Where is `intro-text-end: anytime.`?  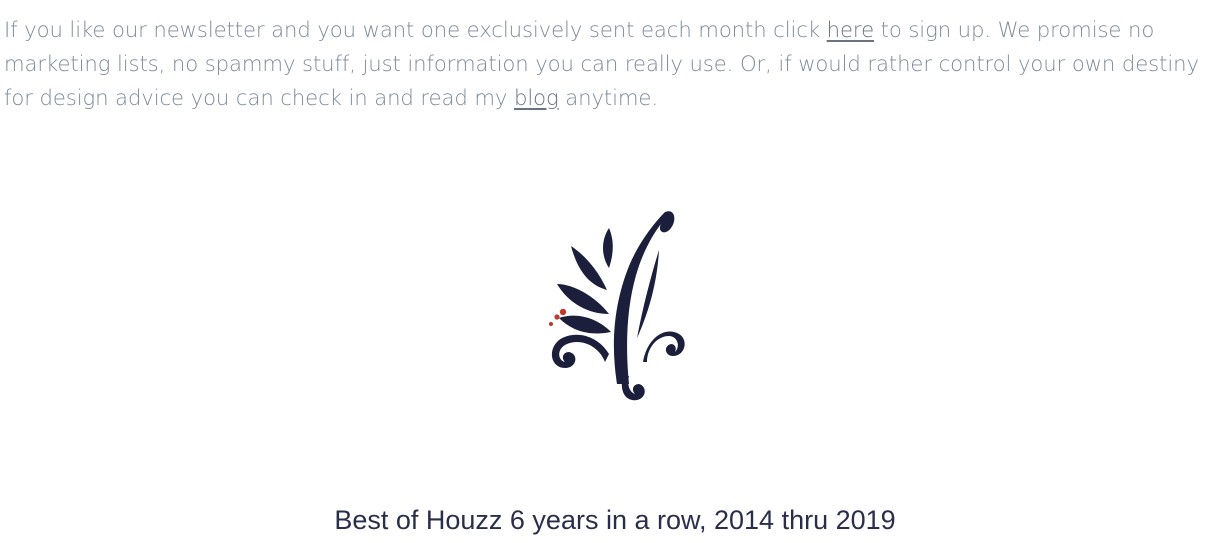 intro-text-end: anytime. is located at coordinates (608, 97).